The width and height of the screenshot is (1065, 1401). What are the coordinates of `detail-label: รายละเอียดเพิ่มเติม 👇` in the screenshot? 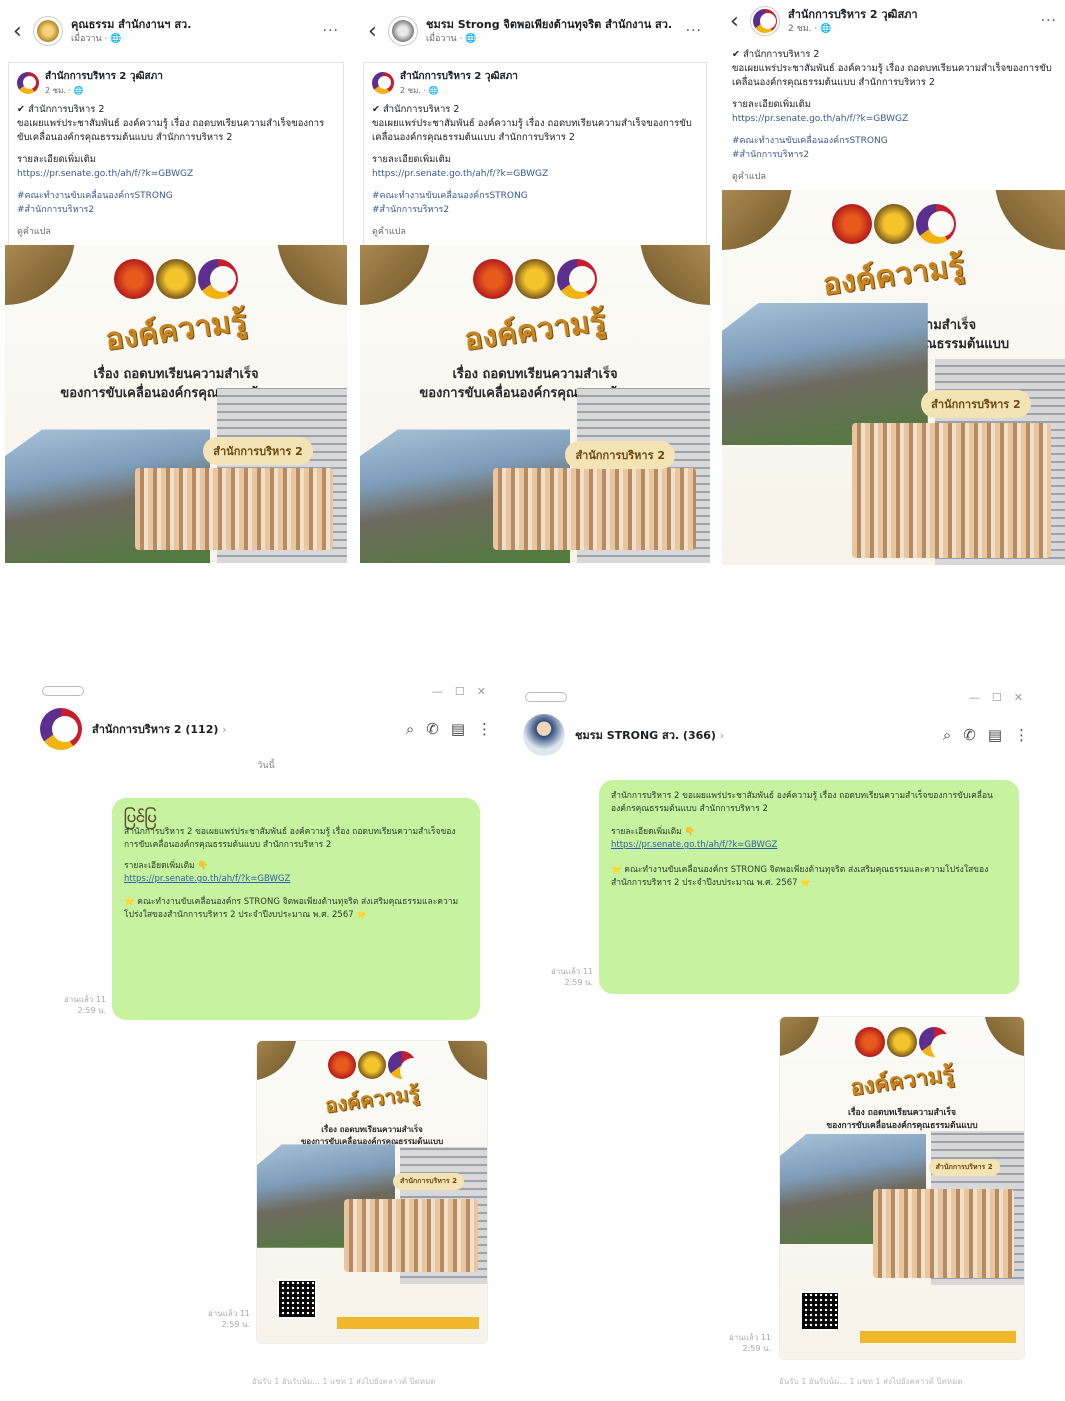 It's located at (166, 866).